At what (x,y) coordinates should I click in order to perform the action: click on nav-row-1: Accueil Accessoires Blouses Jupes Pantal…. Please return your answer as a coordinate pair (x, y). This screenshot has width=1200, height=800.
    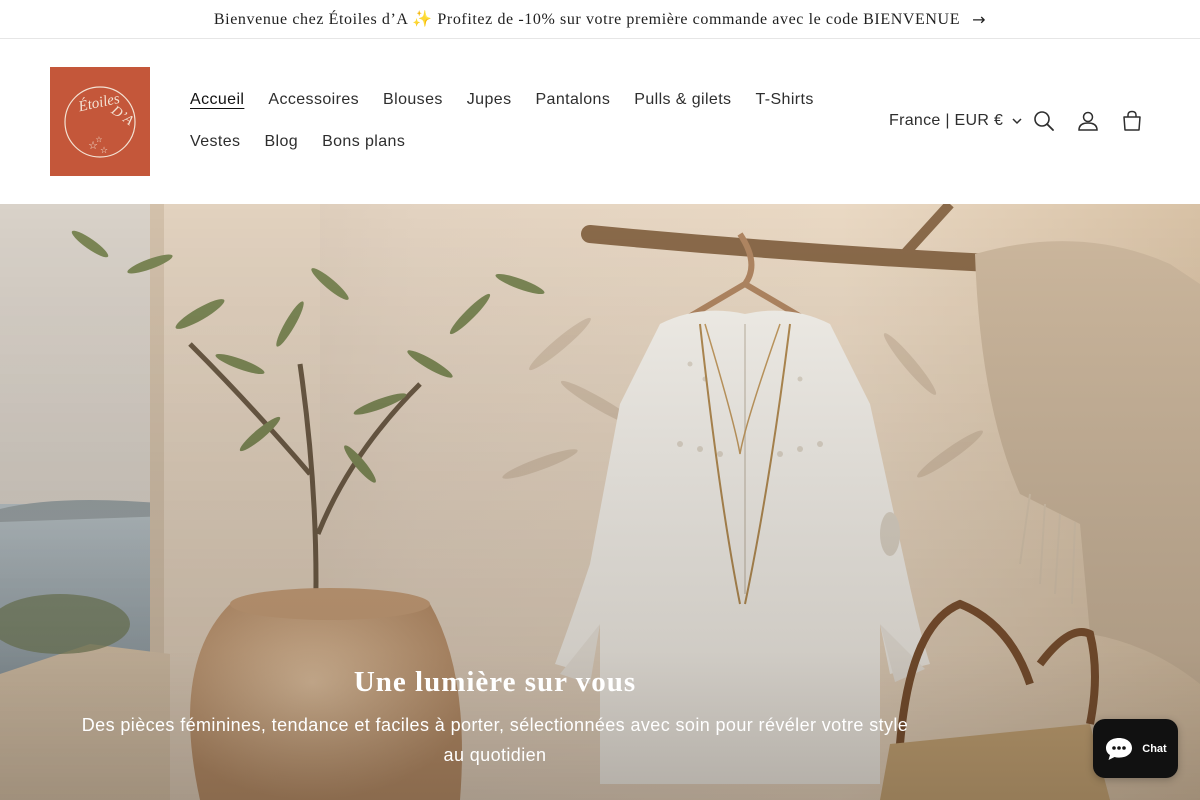
    Looking at the image, I should click on (498, 100).